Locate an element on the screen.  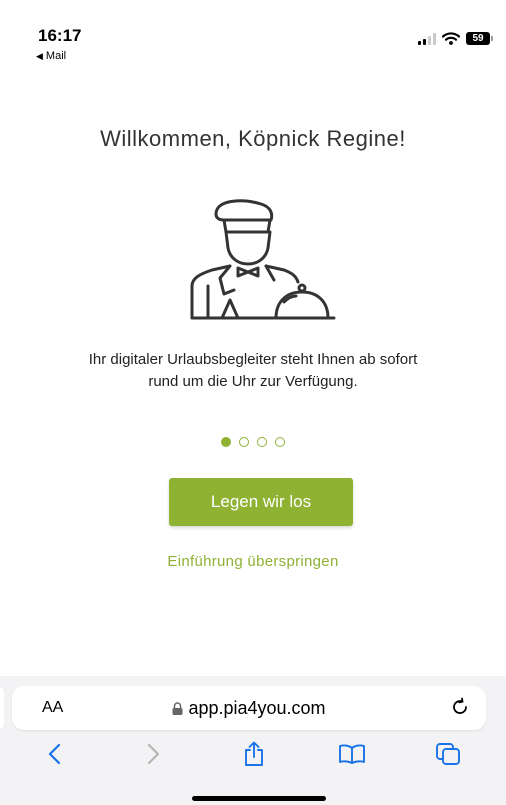
url-display: app.pia4you.com is located at coordinates (249, 708).